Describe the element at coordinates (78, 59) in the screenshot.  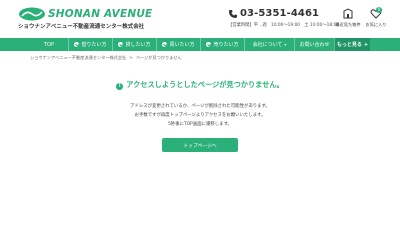
I see `breadcrumb-home: ショウナンアベニュー不動産流通センター株式会社` at that location.